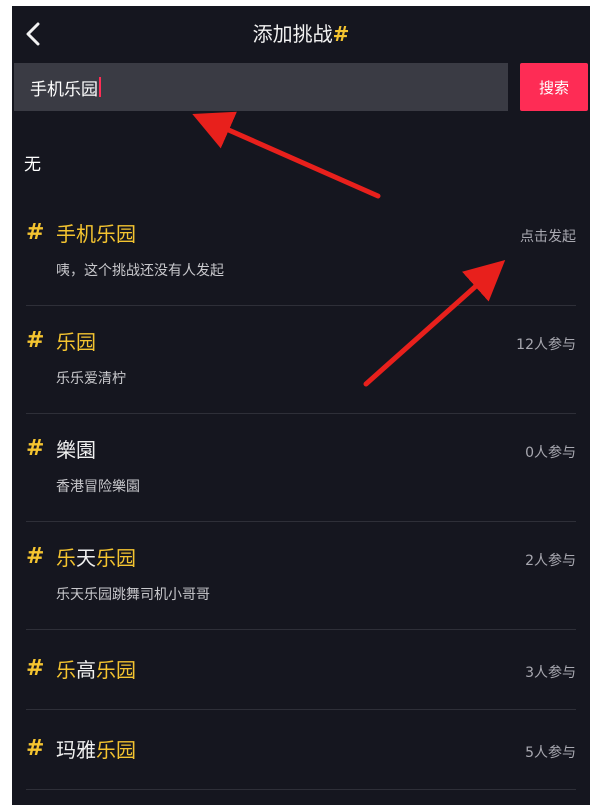  What do you see at coordinates (550, 673) in the screenshot?
I see `participant-count: 3人参与` at bounding box center [550, 673].